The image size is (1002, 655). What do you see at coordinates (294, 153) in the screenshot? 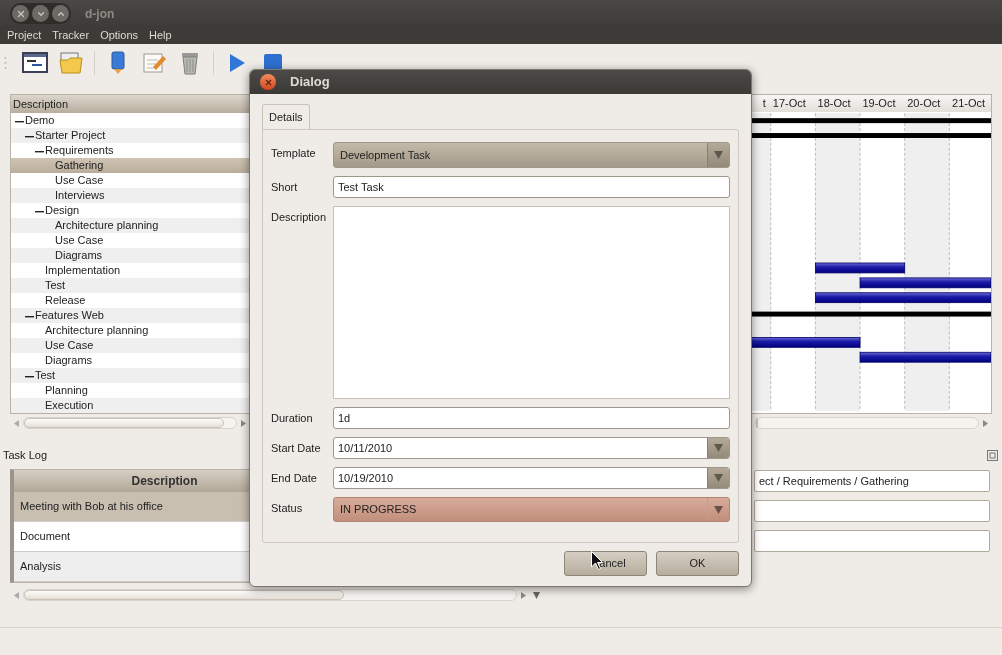
I see `field-label: Template` at bounding box center [294, 153].